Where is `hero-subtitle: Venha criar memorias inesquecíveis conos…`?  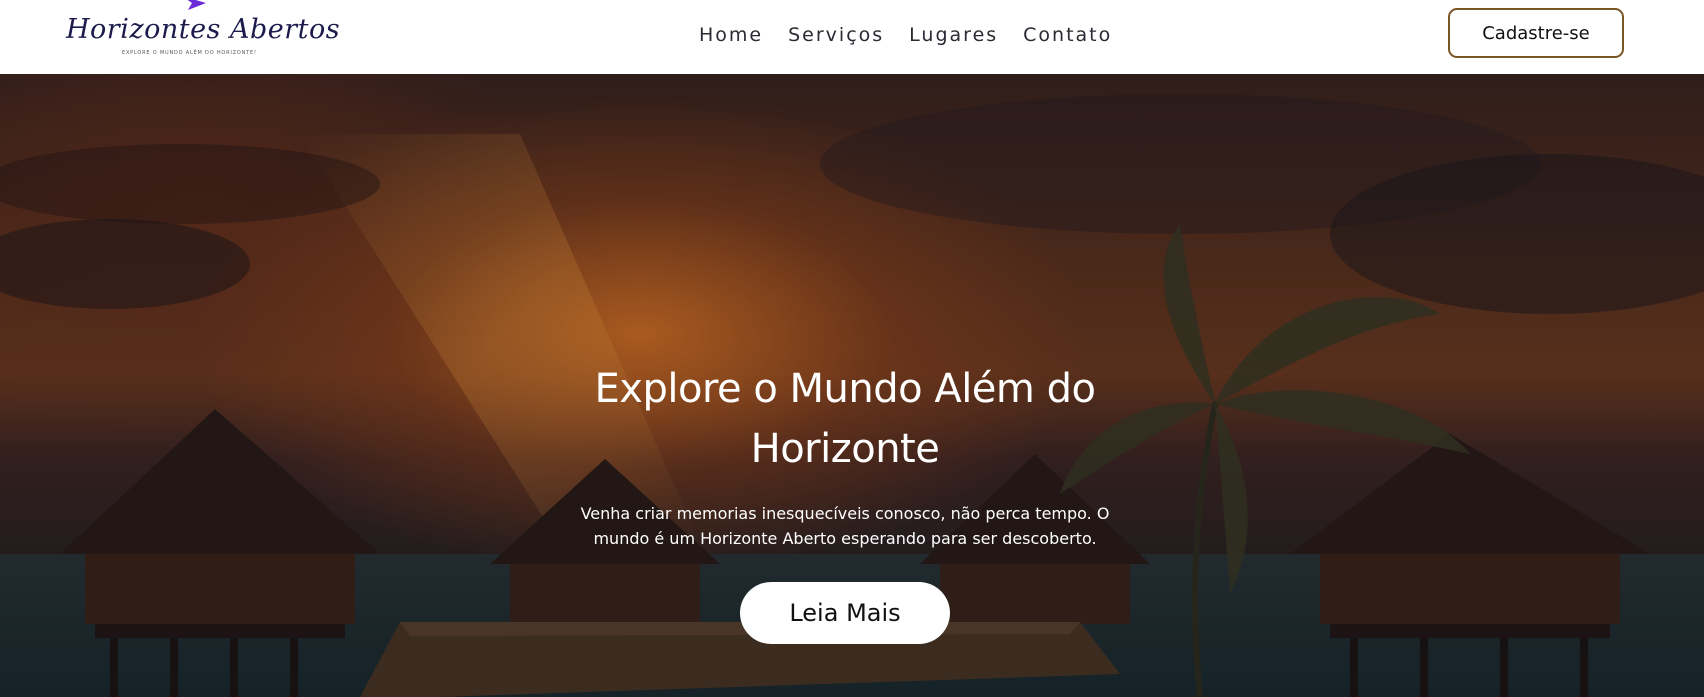 hero-subtitle: Venha criar memorias inesquecíveis conos… is located at coordinates (845, 526).